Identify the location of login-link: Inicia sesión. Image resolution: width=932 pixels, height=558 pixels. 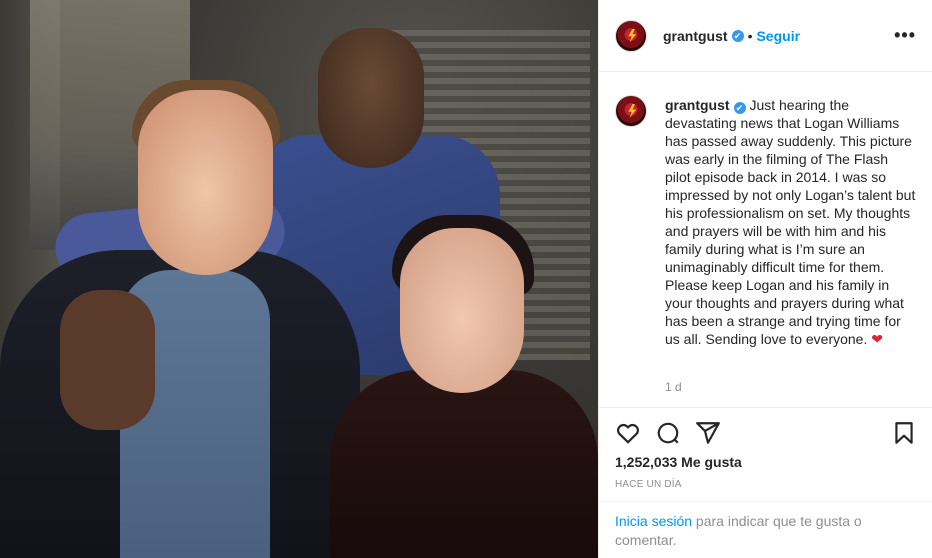
(653, 521).